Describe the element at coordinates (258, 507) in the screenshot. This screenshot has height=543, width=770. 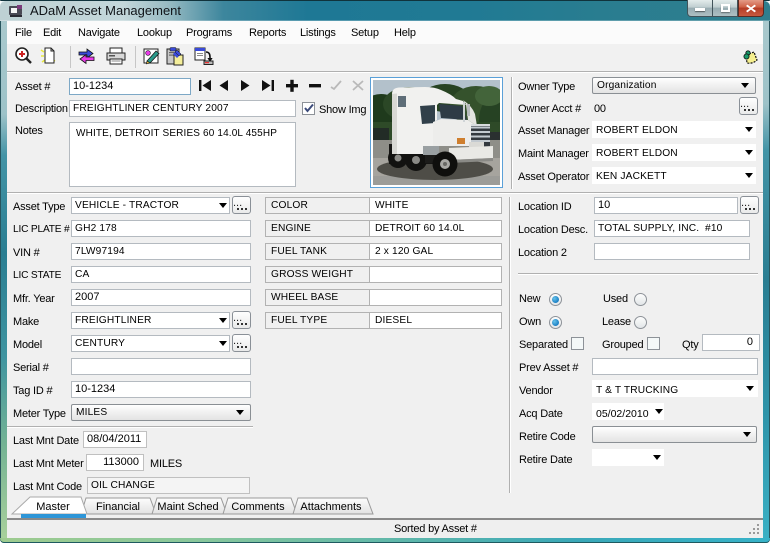
I see `svg-text: Comments` at that location.